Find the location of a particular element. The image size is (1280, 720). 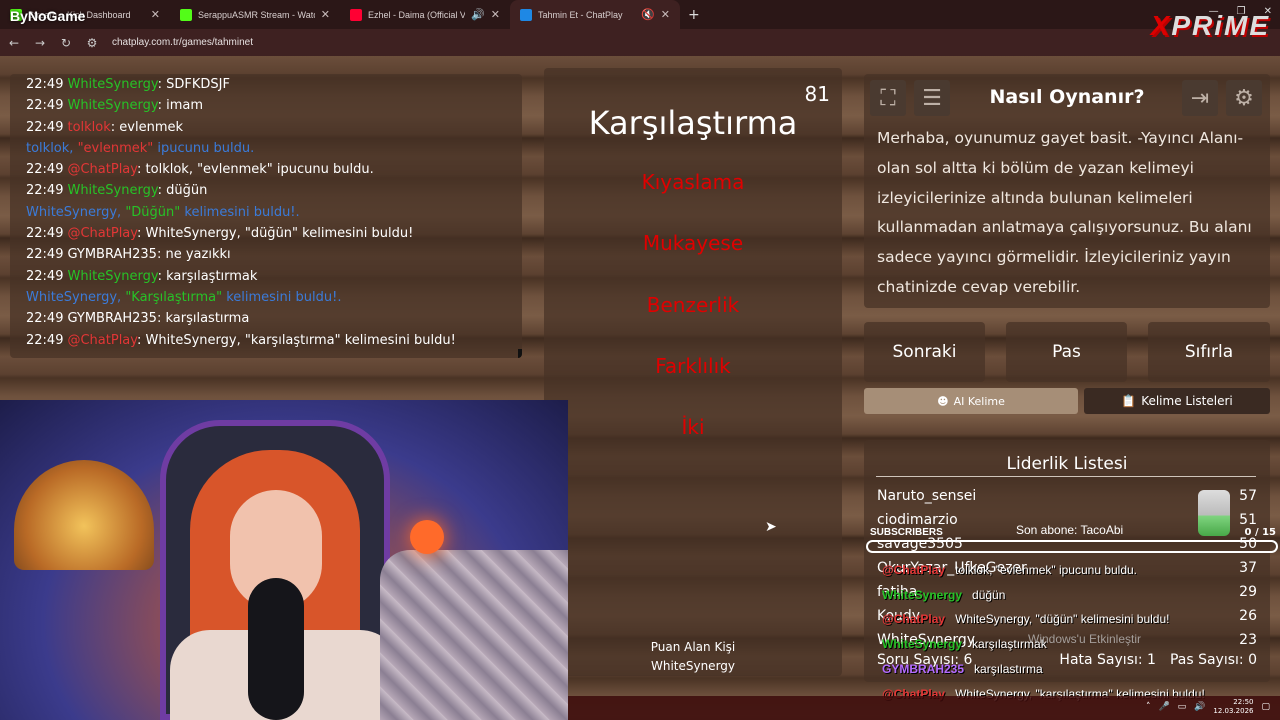

next-button: Sonraki is located at coordinates (924, 352).